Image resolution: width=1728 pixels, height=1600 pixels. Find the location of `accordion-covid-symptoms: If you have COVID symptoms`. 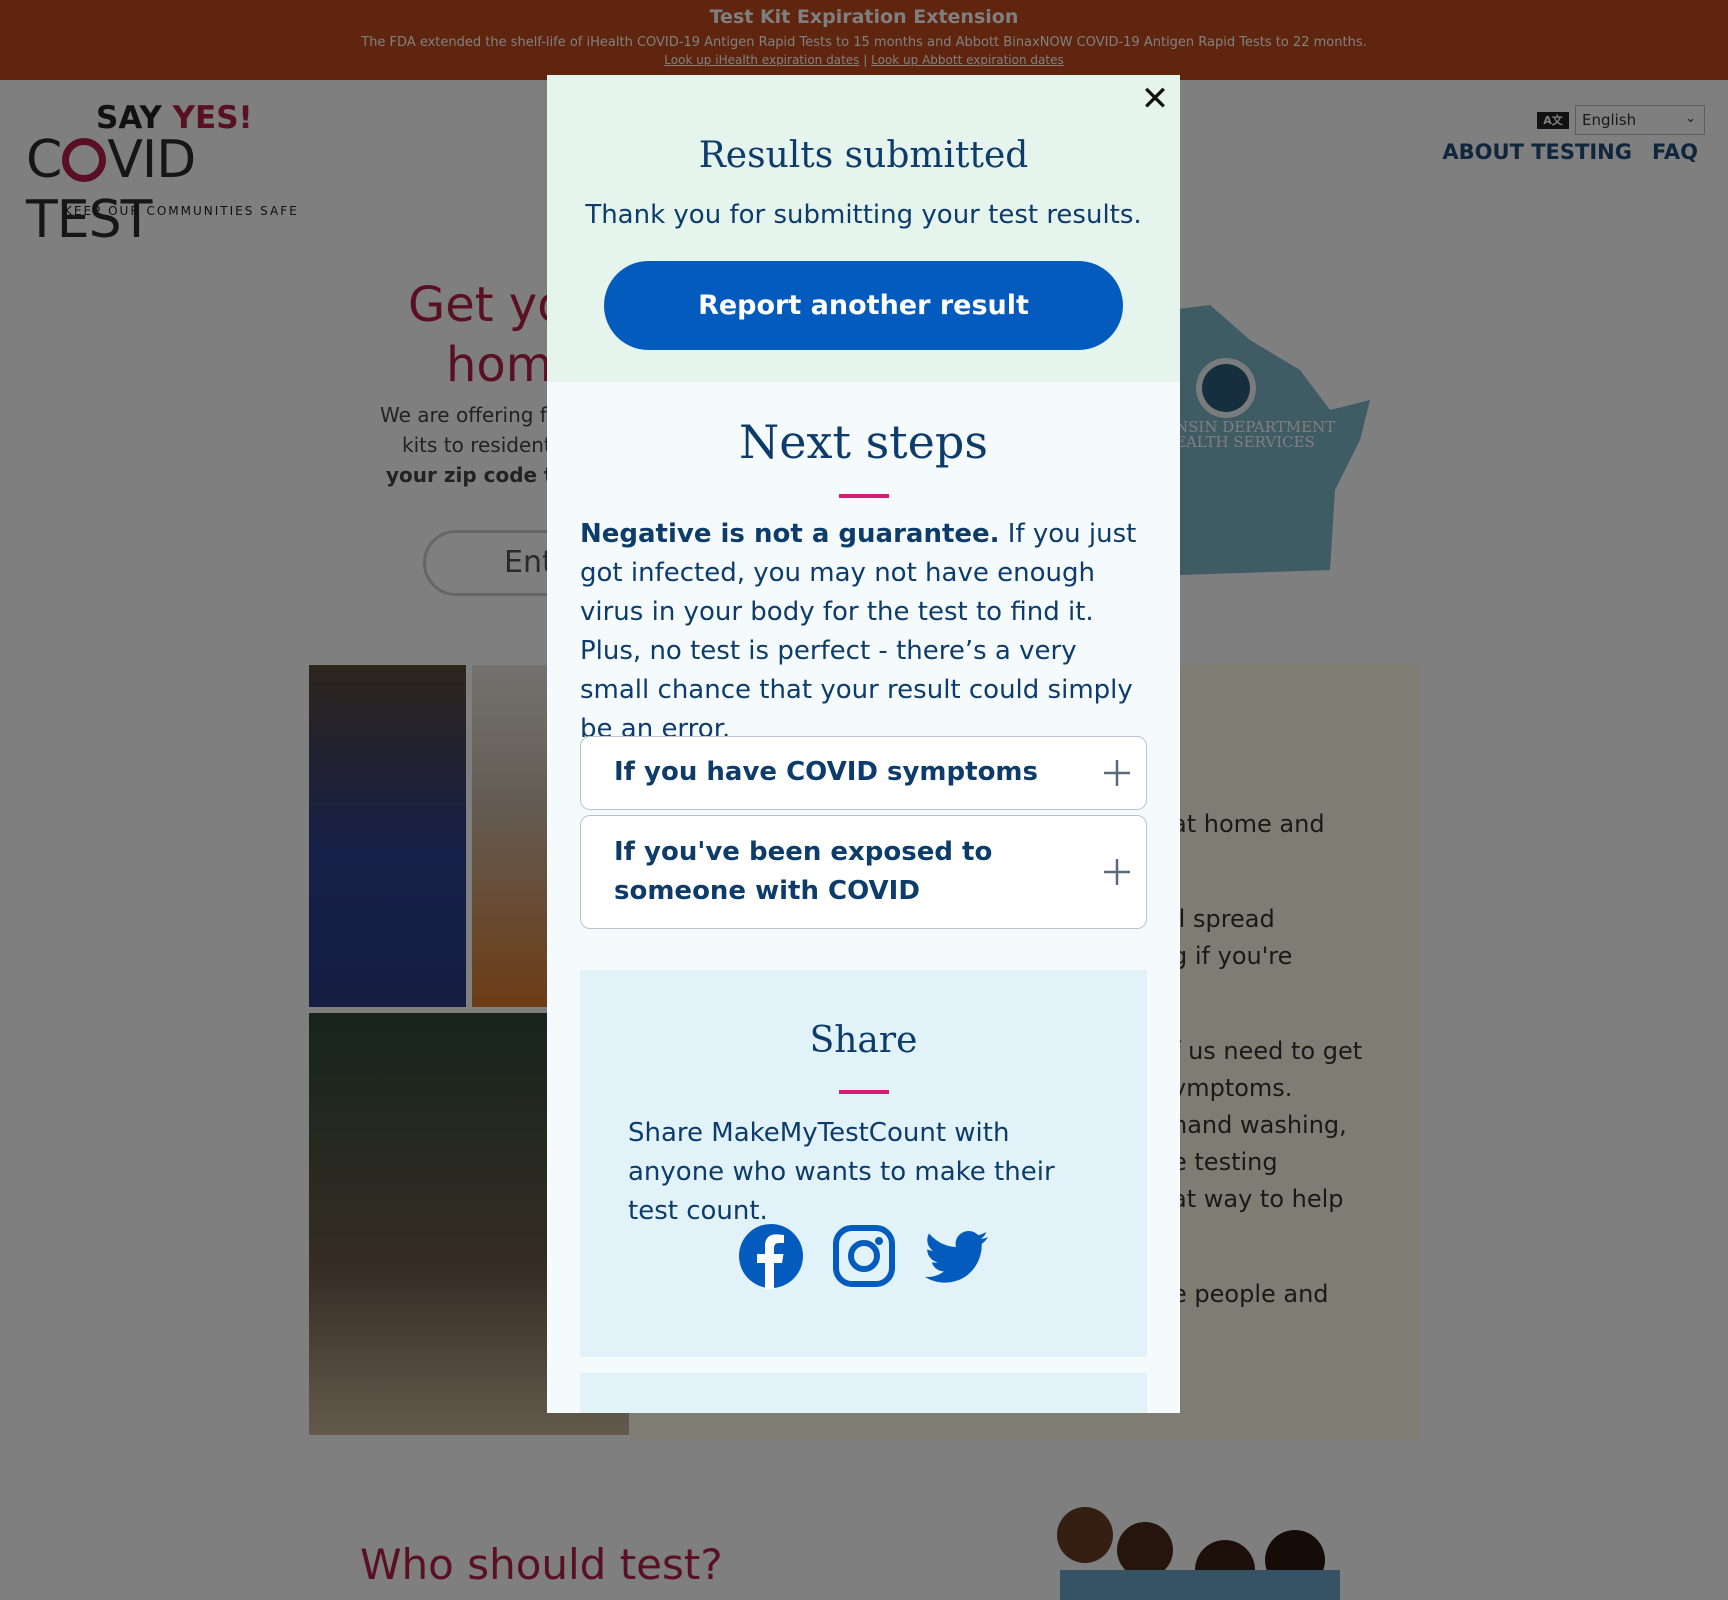

accordion-covid-symptoms: If you have COVID symptoms is located at coordinates (863, 773).